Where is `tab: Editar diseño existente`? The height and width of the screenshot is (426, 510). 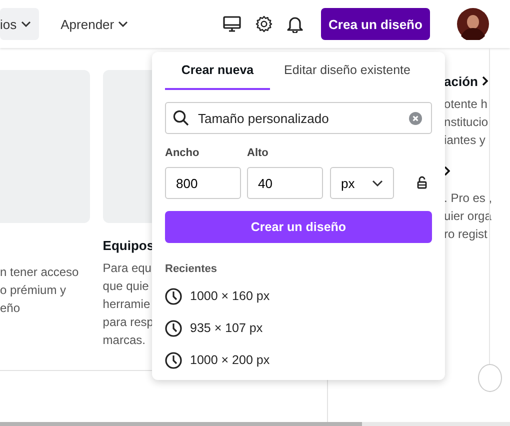
tab: Editar diseño existente is located at coordinates (347, 71).